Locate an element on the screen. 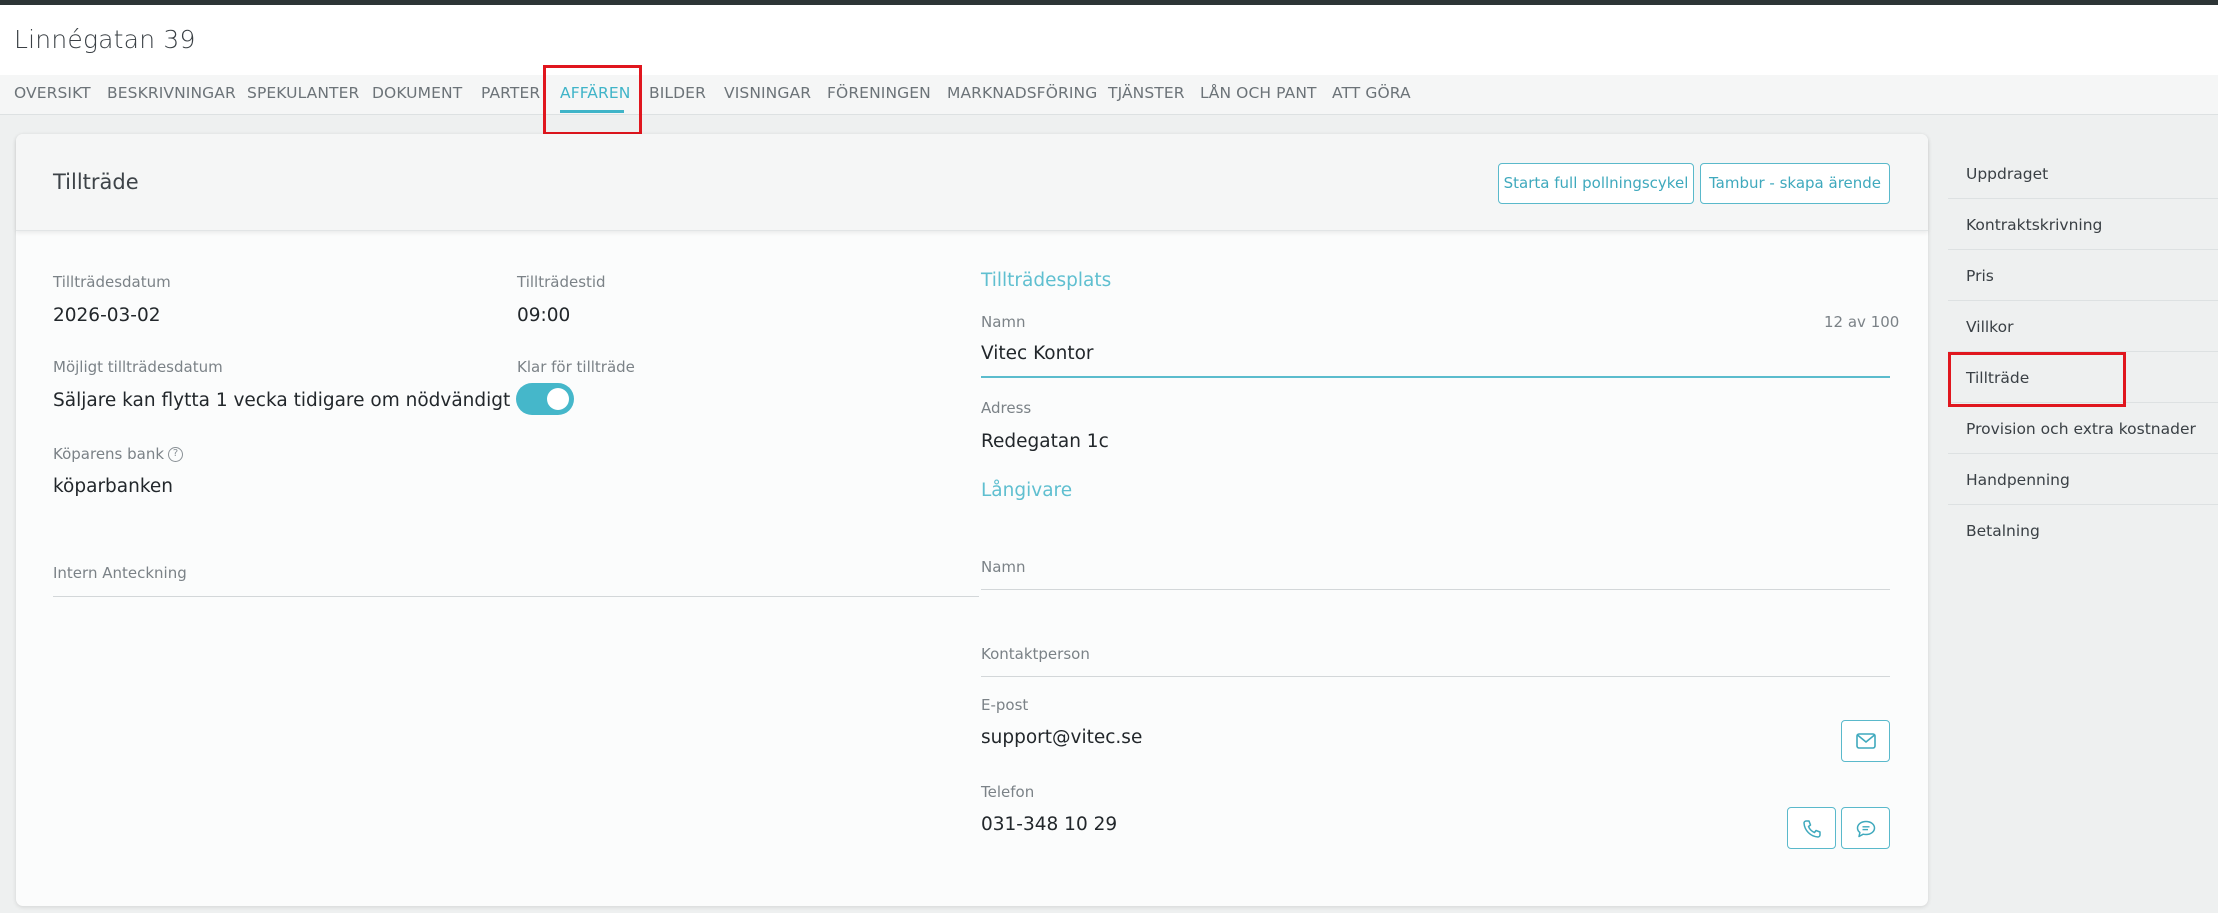 This screenshot has height=913, width=2218. nav-label: Pris is located at coordinates (1980, 276).